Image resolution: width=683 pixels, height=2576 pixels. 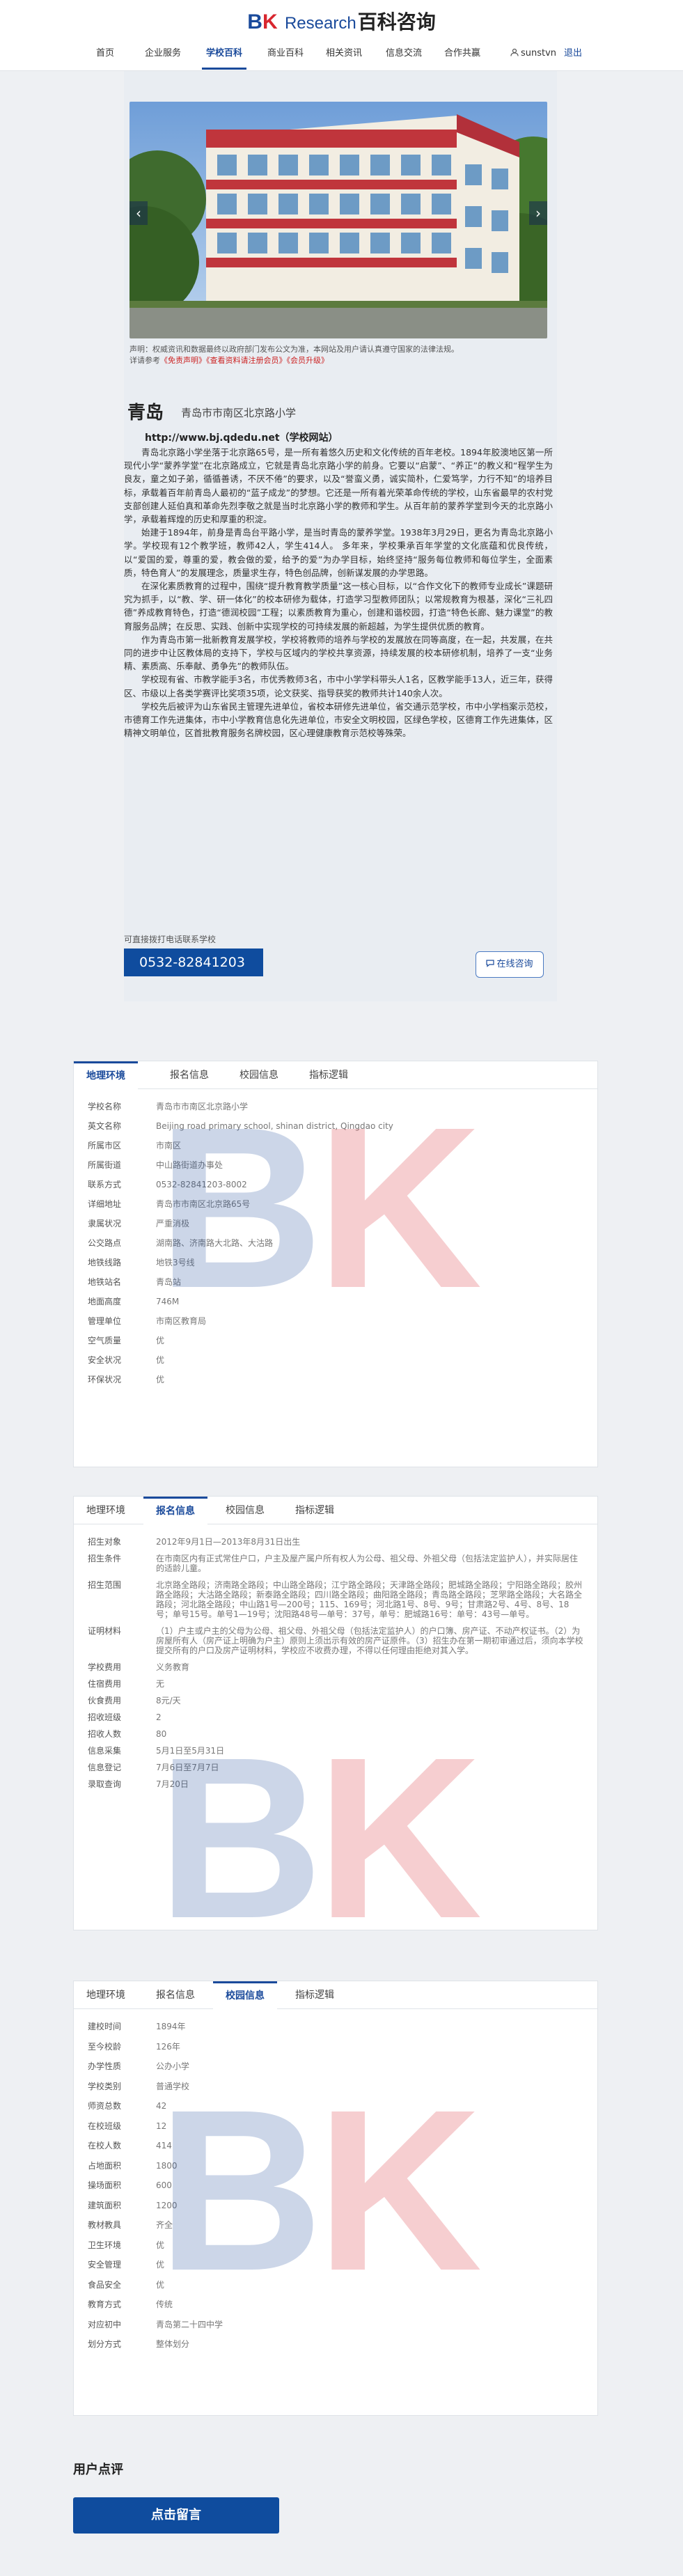 I want to click on info-label: 地铁站名, so click(x=105, y=1282).